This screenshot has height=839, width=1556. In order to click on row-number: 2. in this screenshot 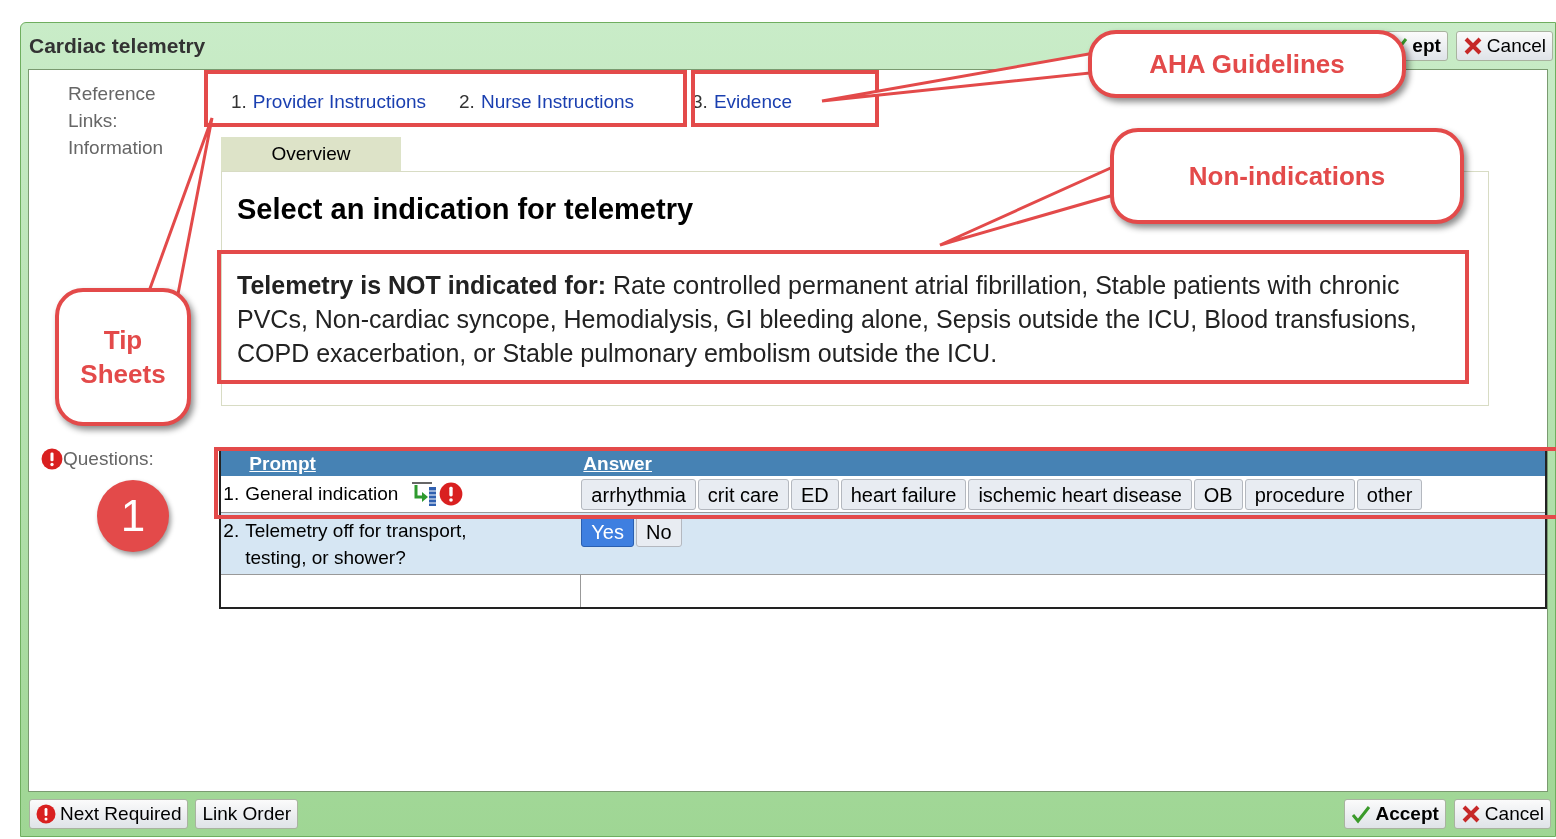, I will do `click(231, 531)`.